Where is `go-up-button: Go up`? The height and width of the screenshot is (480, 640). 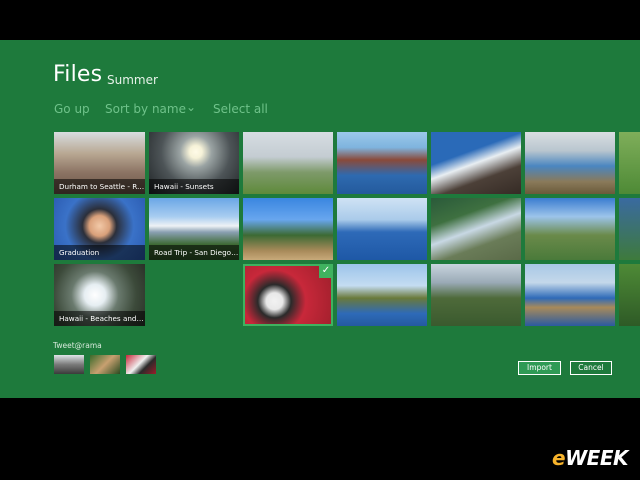
go-up-button: Go up is located at coordinates (72, 109).